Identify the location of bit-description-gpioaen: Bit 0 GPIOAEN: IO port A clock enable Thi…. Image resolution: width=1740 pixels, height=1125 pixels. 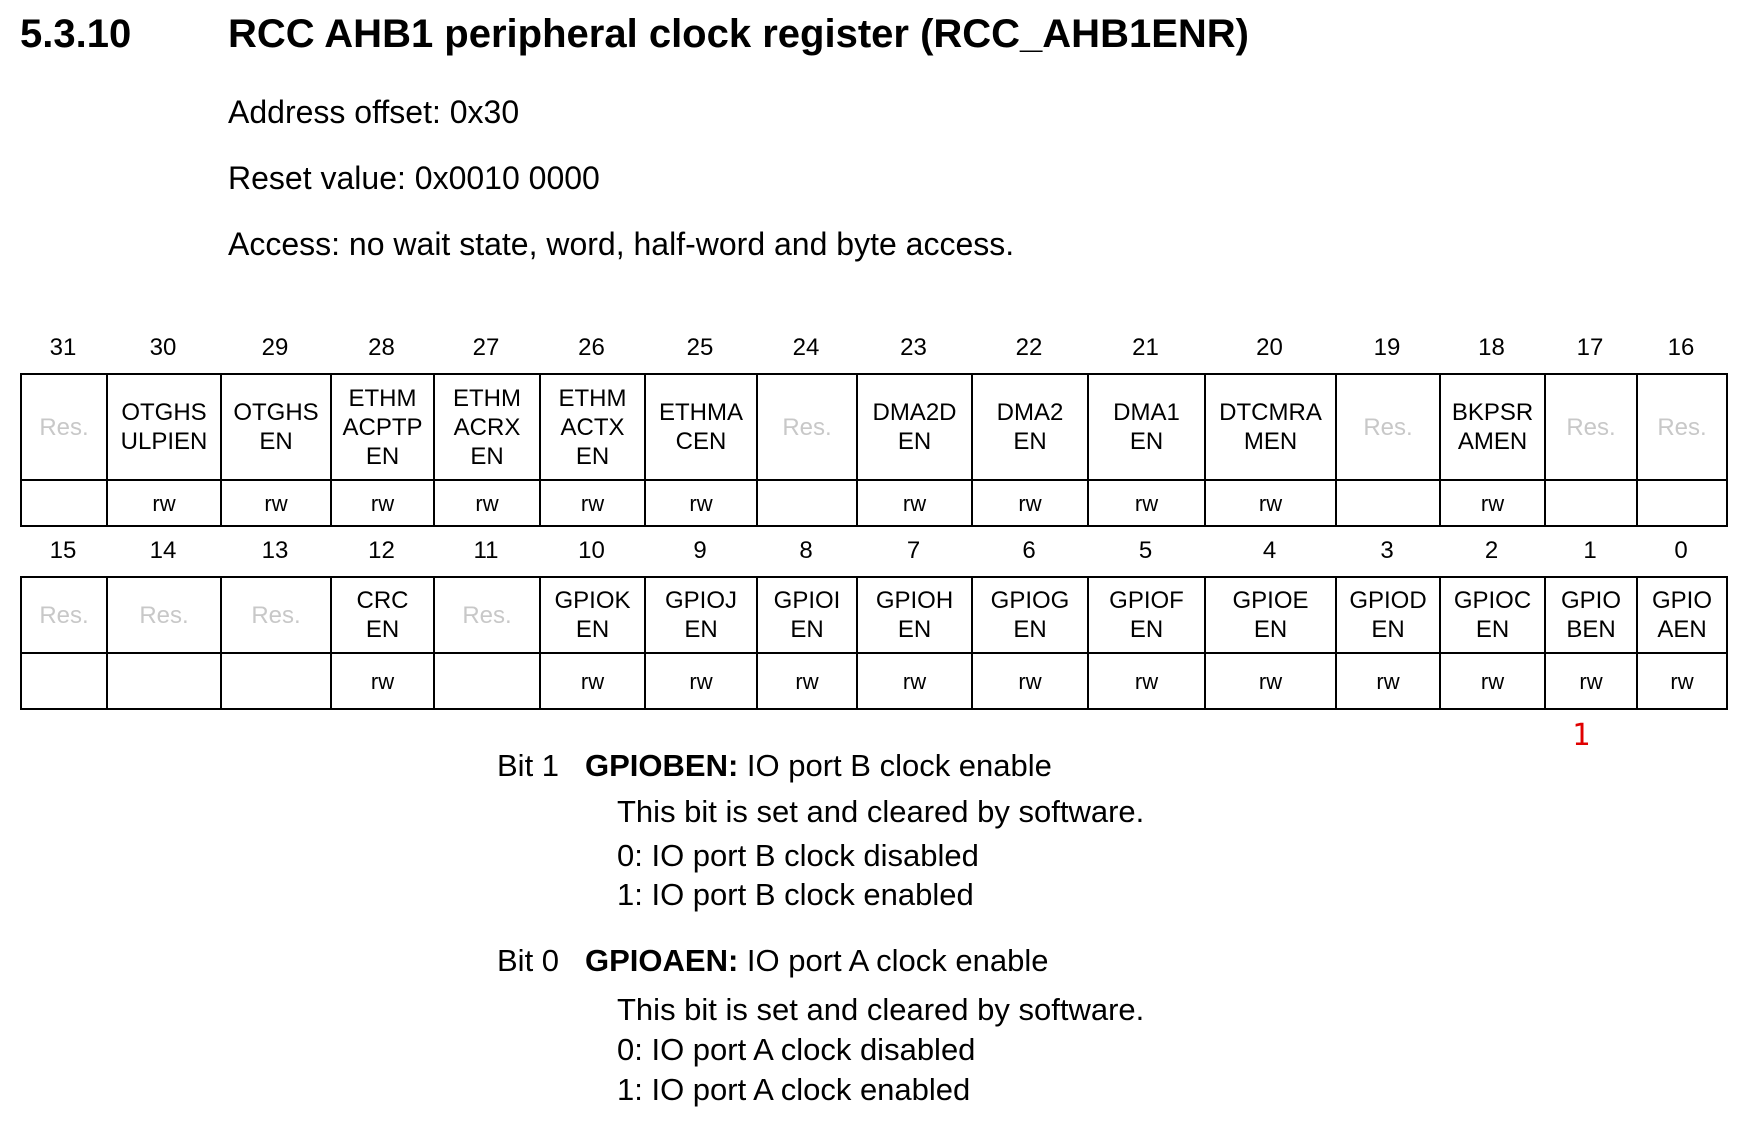
(820, 1025).